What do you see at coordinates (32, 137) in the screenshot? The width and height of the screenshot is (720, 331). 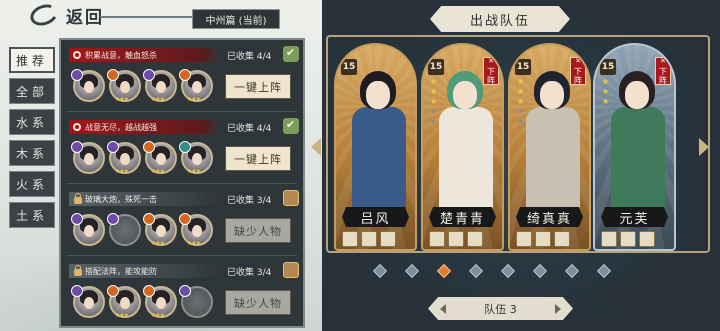 I see `element-tabs: 推荐 全部 水系 木系 火系 土系` at bounding box center [32, 137].